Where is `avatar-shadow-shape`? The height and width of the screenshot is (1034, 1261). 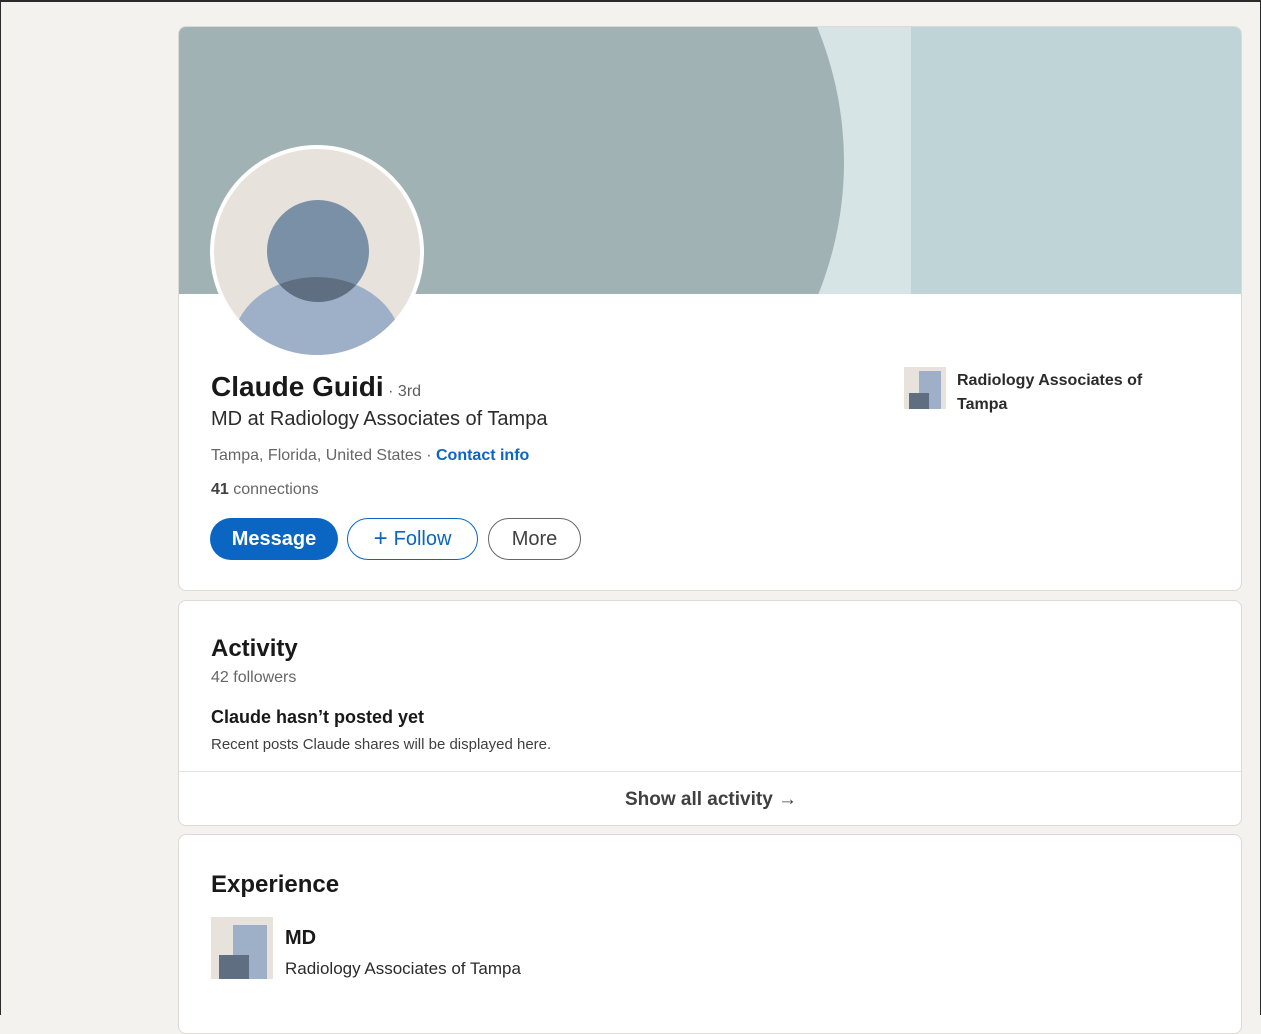
avatar-shadow-shape is located at coordinates (318, 289).